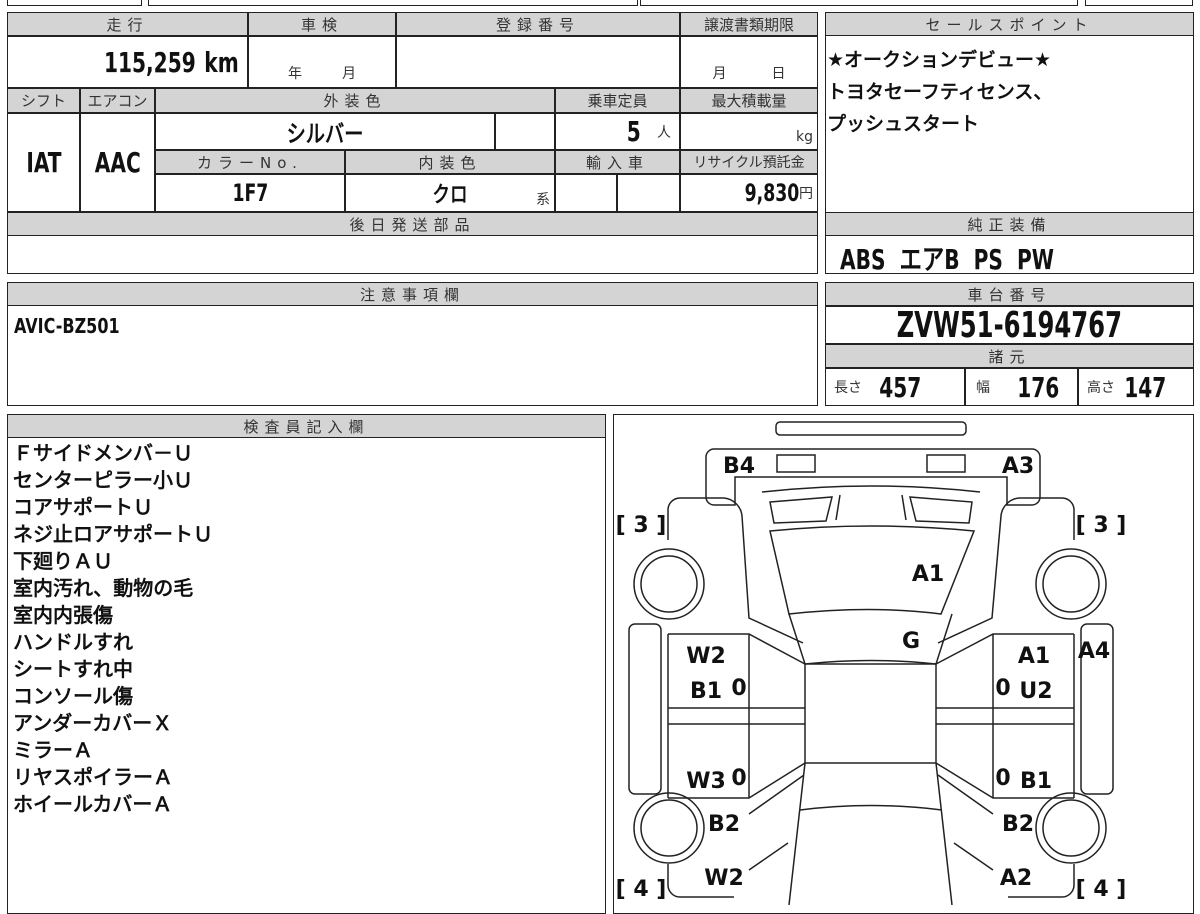 This screenshot has height=914, width=1200. I want to click on grille, so click(871, 504).